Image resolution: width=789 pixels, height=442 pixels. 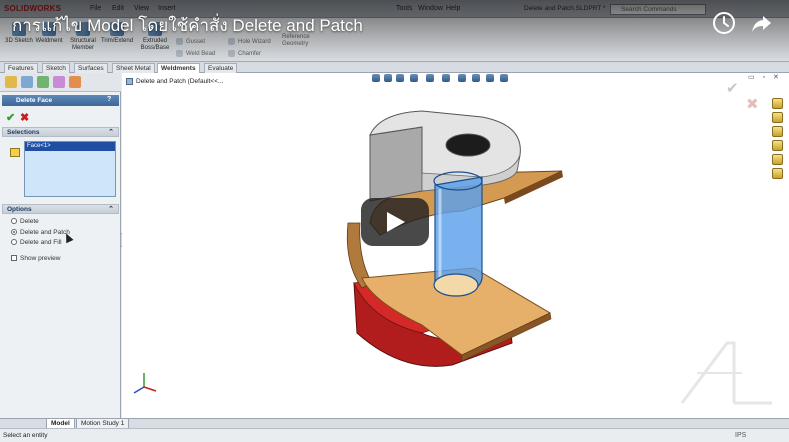 What do you see at coordinates (244, 53) in the screenshot?
I see `chamfer-button: Chamfer` at bounding box center [244, 53].